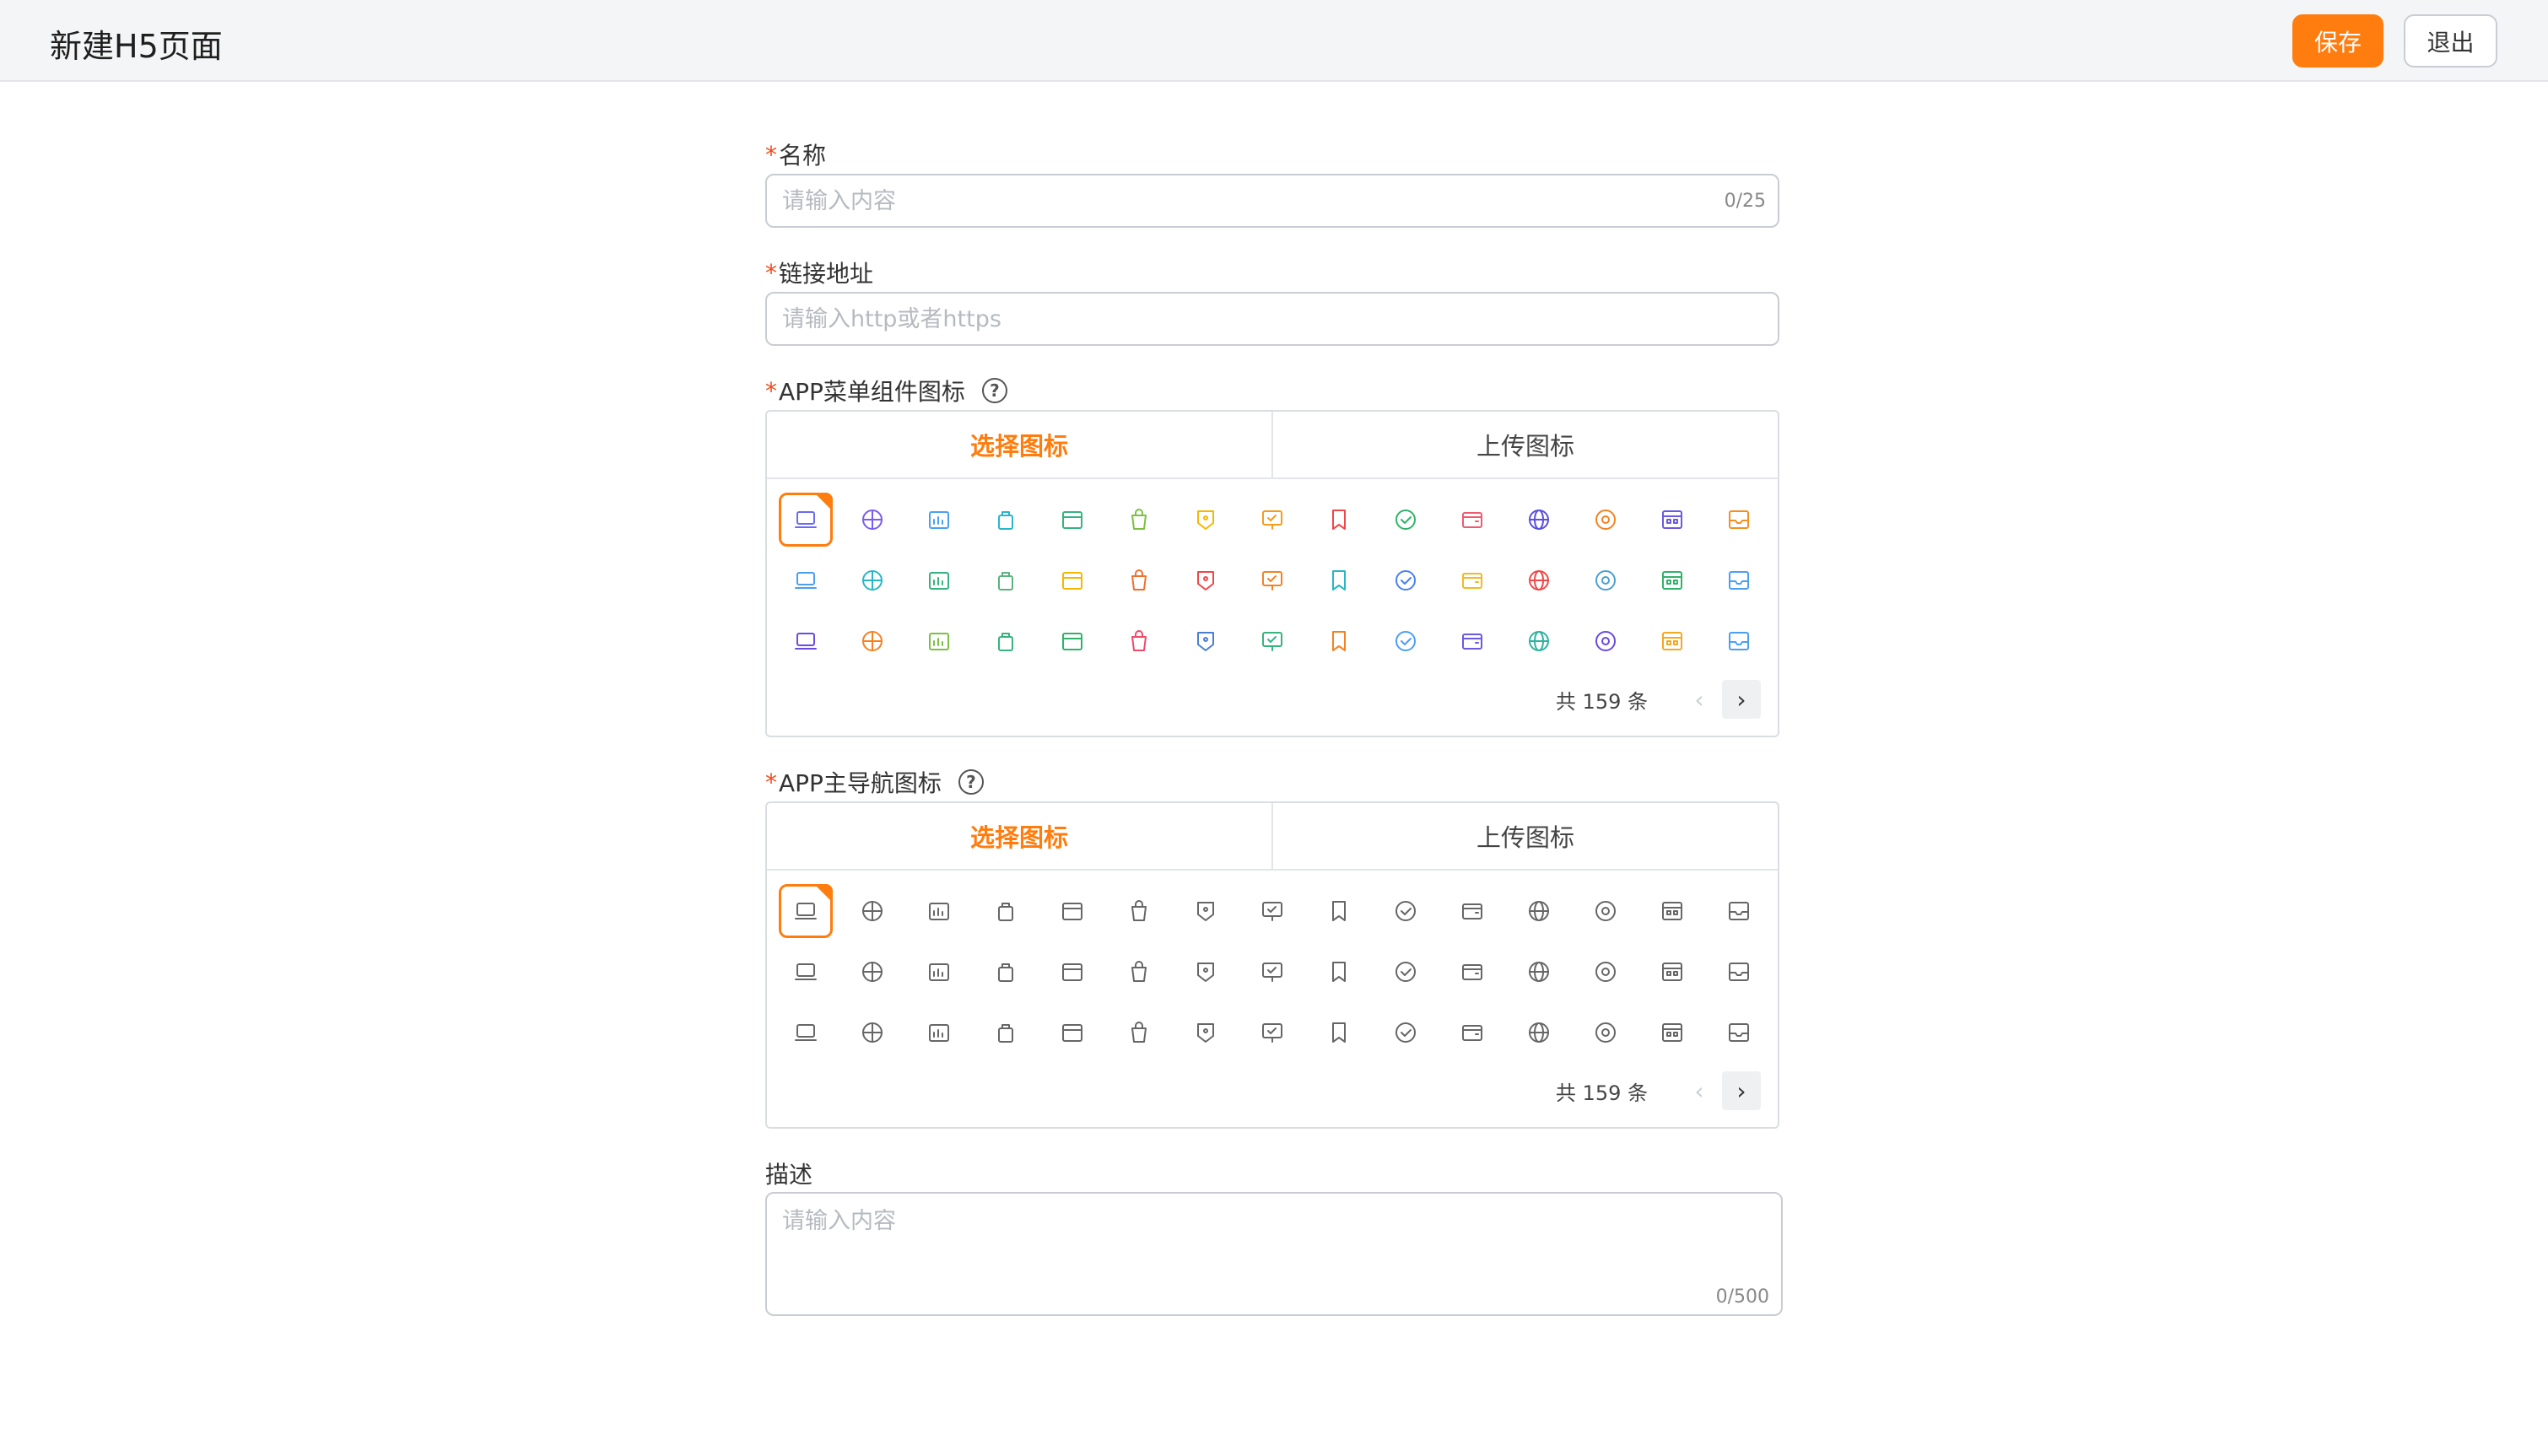 Image resolution: width=2548 pixels, height=1456 pixels. Describe the element at coordinates (939, 641) in the screenshot. I see `clipboard-doc-icon` at that location.